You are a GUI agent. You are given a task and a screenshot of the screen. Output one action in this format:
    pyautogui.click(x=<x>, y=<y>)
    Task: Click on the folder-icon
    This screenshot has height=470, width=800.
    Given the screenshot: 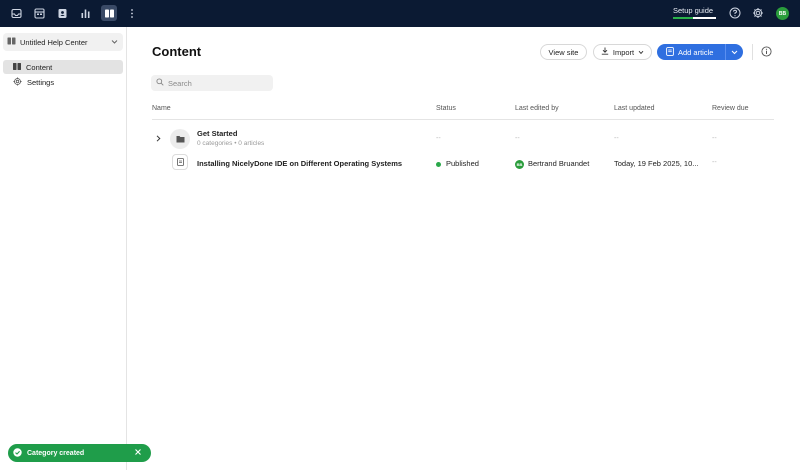 What is the action you would take?
    pyautogui.click(x=180, y=139)
    